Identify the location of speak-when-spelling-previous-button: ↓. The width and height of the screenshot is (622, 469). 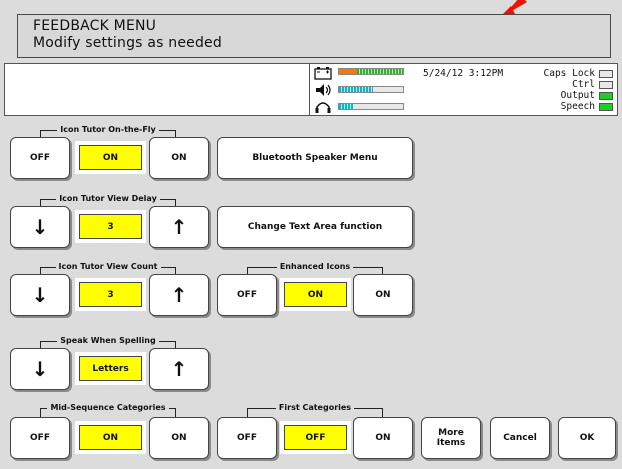
(40, 369).